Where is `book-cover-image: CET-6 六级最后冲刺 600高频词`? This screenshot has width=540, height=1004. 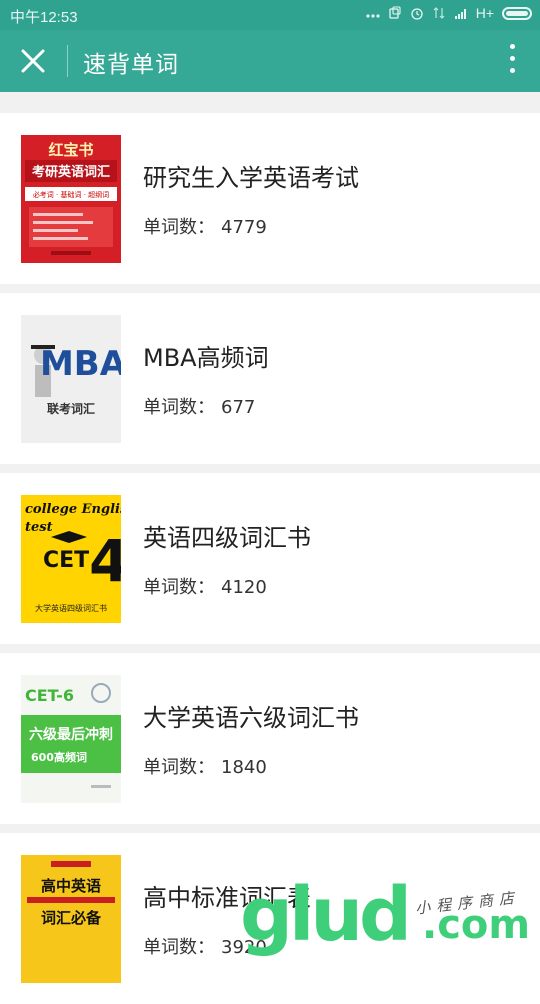 book-cover-image: CET-6 六级最后冲刺 600高频词 is located at coordinates (71, 739).